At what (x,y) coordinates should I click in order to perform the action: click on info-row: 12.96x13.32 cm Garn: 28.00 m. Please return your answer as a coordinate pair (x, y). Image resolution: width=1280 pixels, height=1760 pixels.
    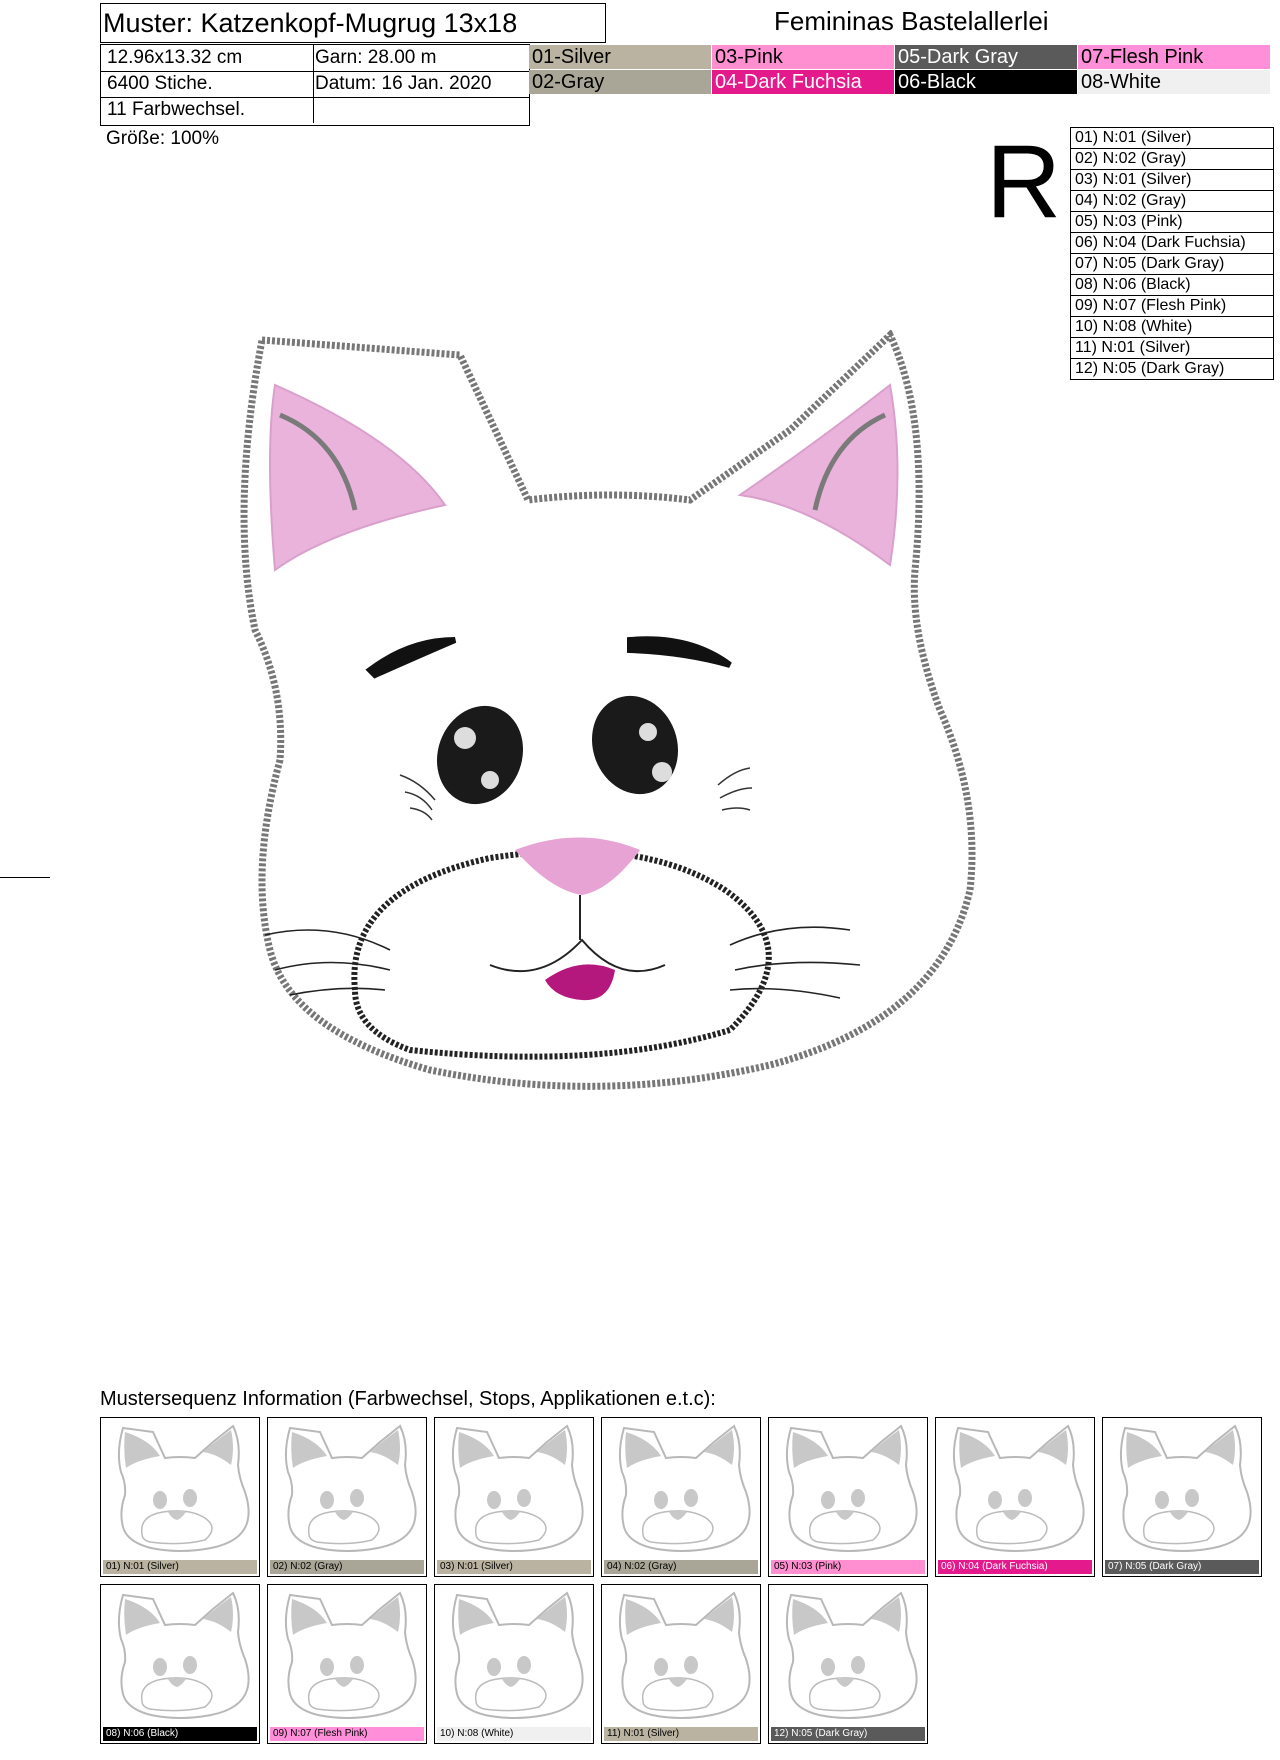
    Looking at the image, I should click on (315, 58).